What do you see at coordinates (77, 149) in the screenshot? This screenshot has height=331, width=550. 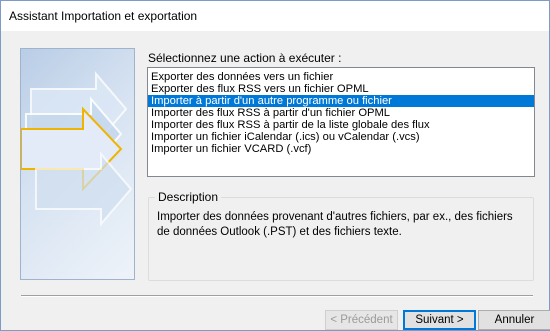 I see `arrow-graphic-icon` at bounding box center [77, 149].